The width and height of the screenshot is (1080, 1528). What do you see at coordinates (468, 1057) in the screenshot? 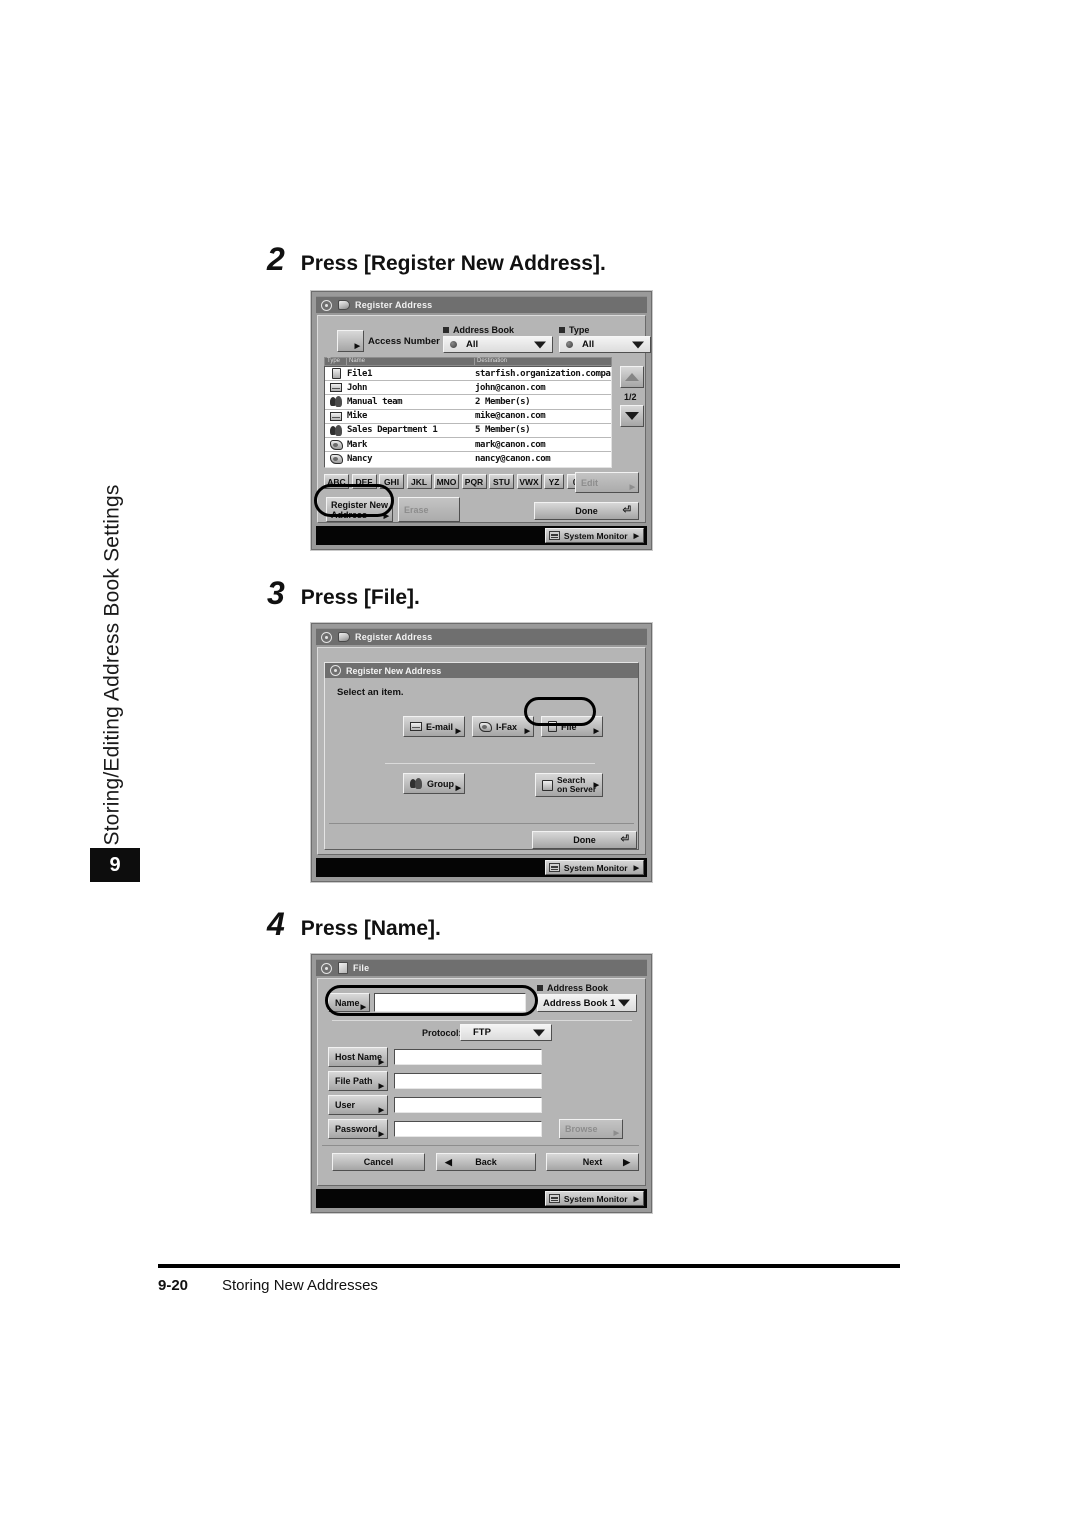
I see `host-name-input` at bounding box center [468, 1057].